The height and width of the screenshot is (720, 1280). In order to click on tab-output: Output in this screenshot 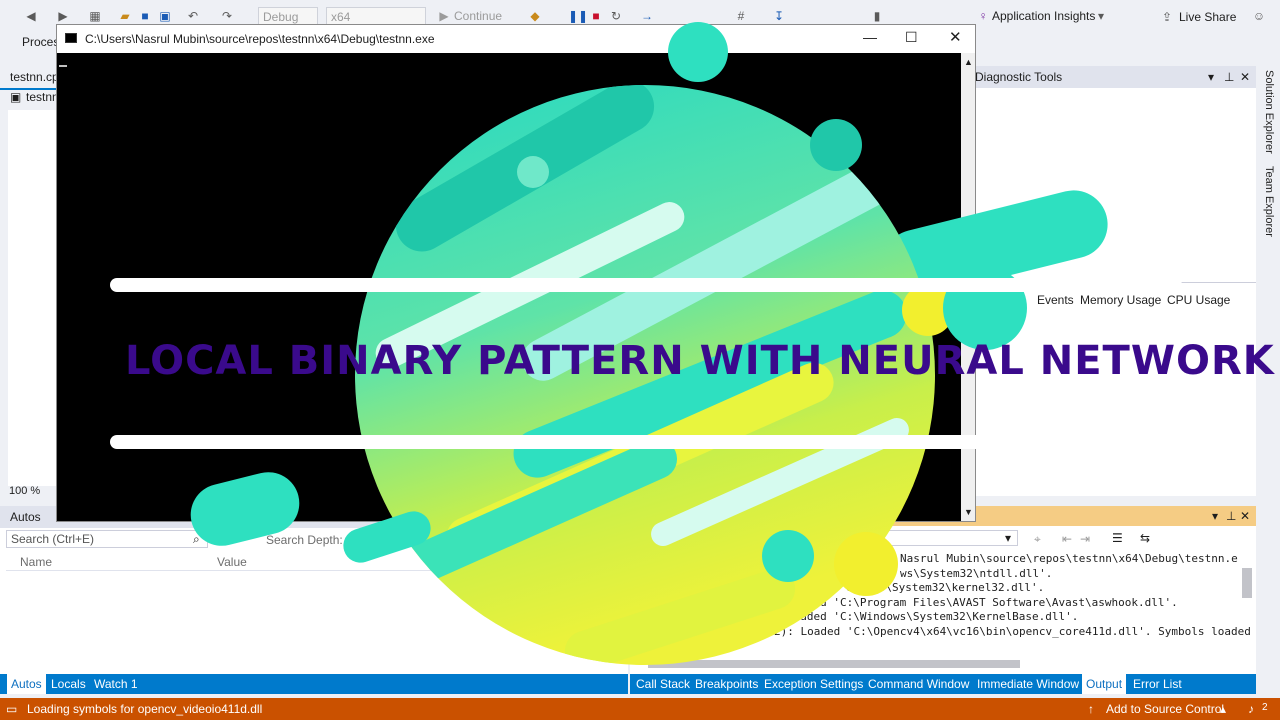, I will do `click(1104, 684)`.